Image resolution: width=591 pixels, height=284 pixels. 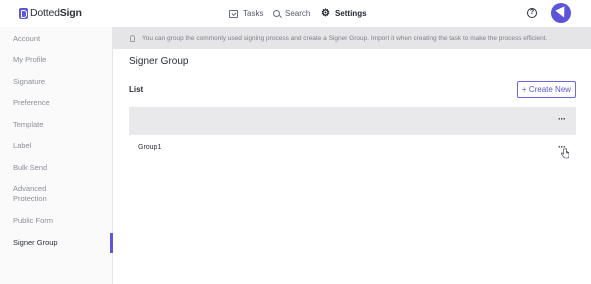 What do you see at coordinates (352, 121) in the screenshot?
I see `table-header: ···` at bounding box center [352, 121].